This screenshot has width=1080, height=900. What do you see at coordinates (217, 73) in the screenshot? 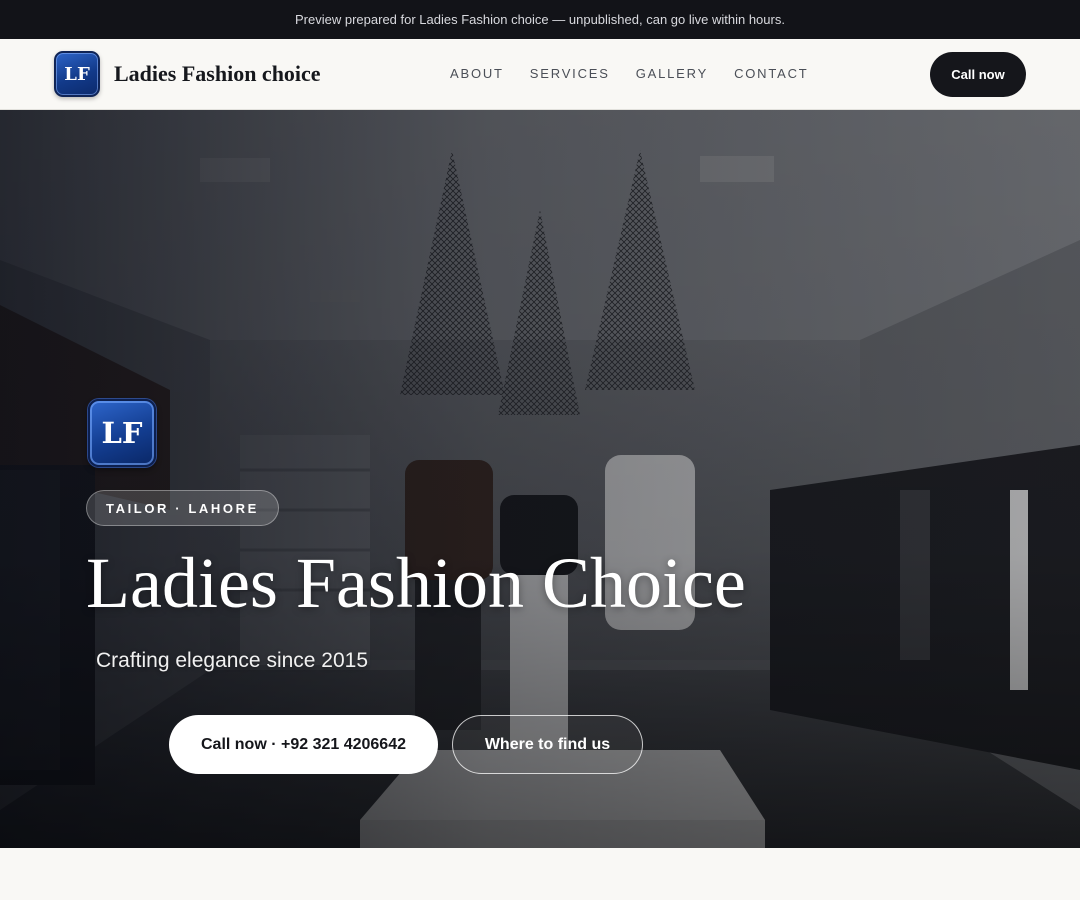
I see `brand-name: Ladies Fashion choice` at bounding box center [217, 73].